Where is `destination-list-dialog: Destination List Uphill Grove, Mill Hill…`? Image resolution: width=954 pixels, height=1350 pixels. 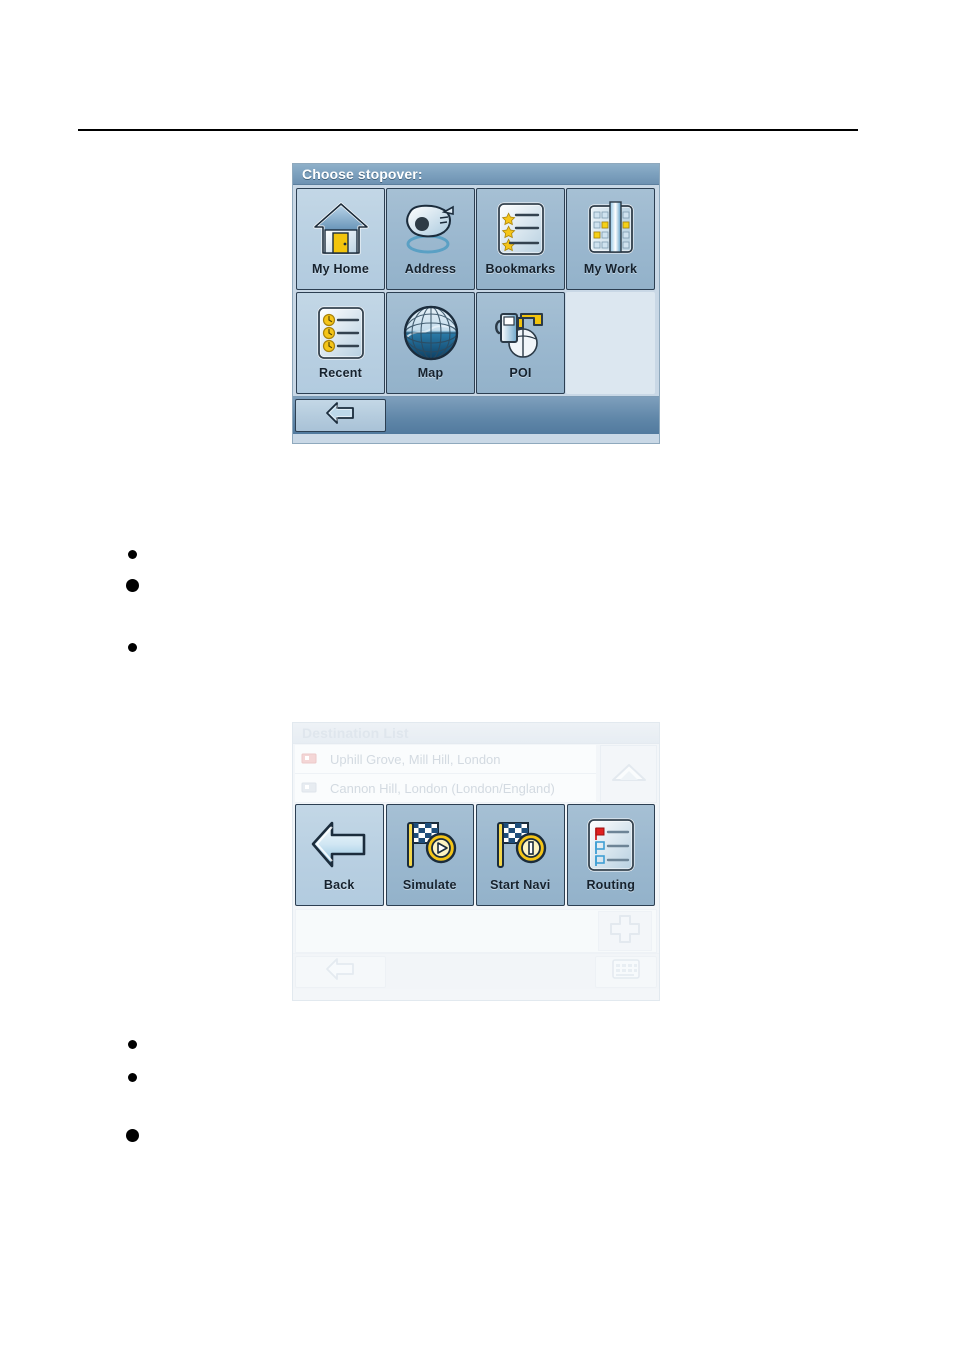
destination-list-dialog: Destination List Uphill Grove, Mill Hill… is located at coordinates (476, 861).